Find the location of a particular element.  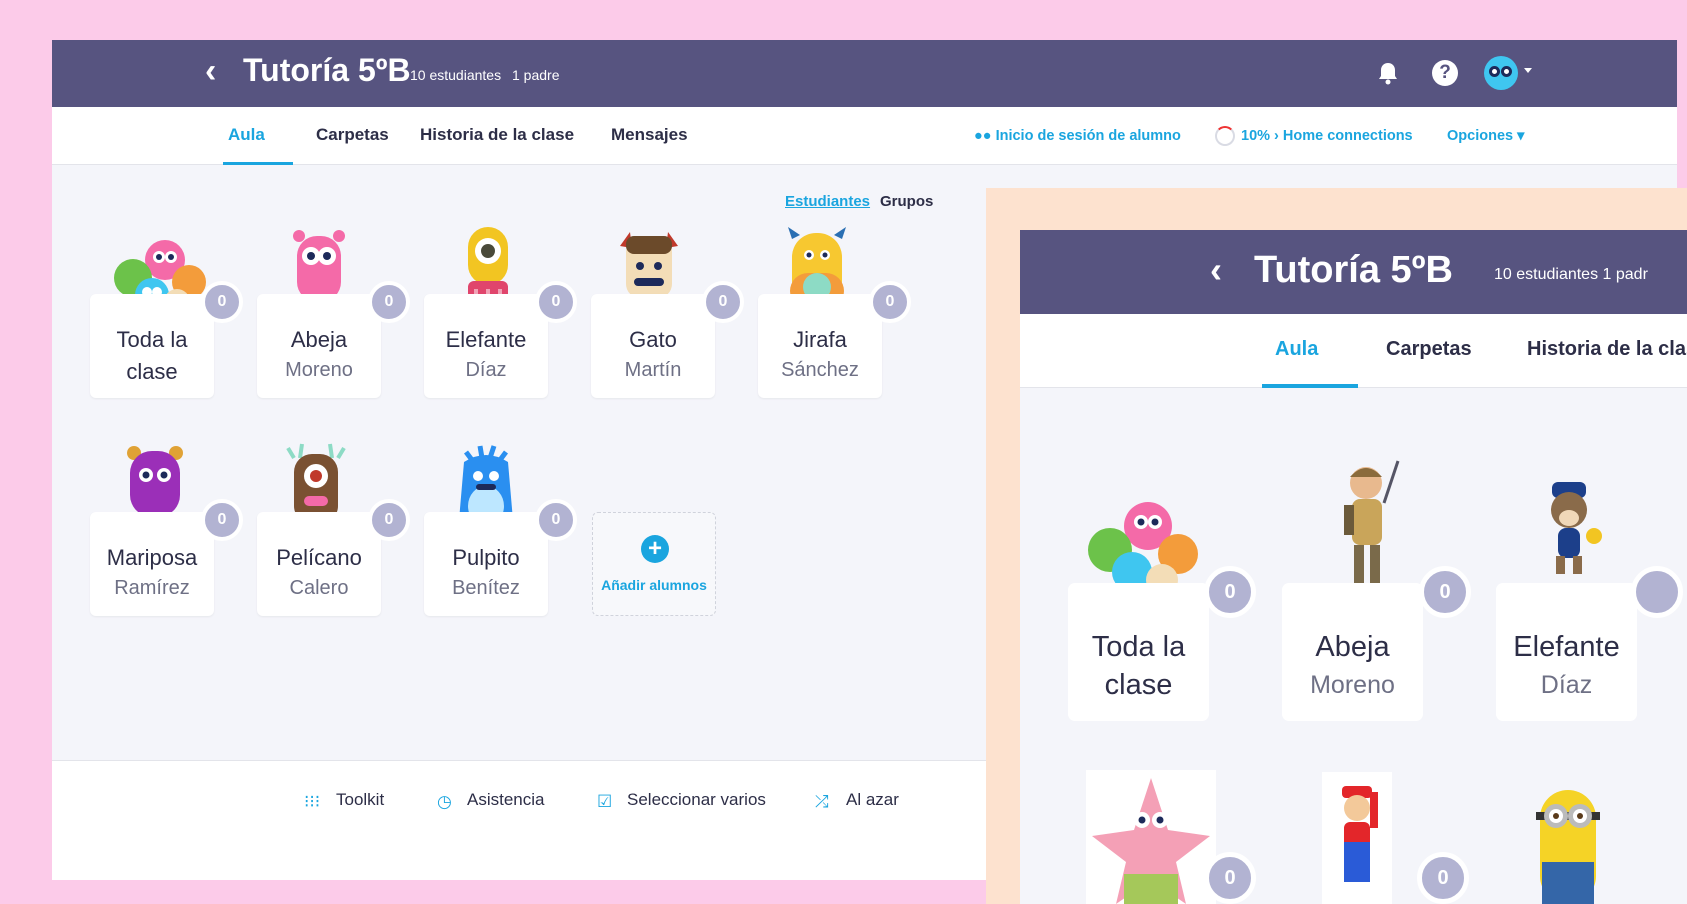

student-last-name: Calero is located at coordinates (319, 588).